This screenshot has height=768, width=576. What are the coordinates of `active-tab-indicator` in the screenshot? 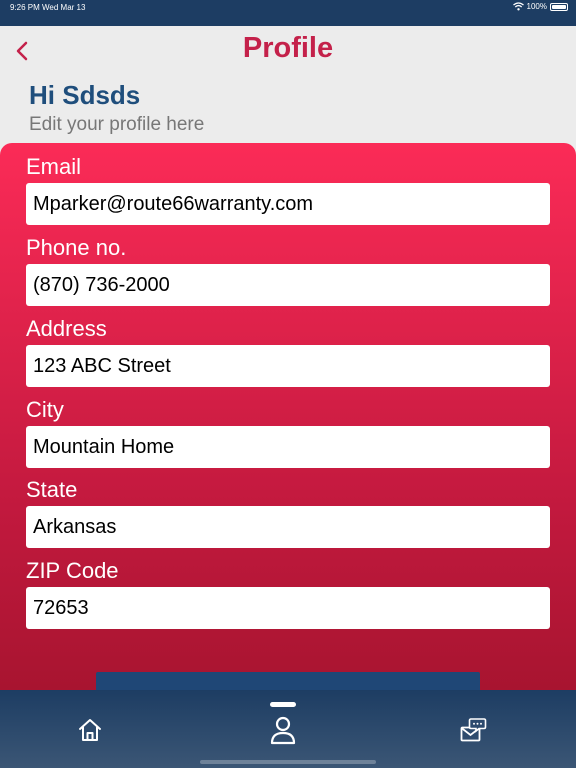 It's located at (283, 704).